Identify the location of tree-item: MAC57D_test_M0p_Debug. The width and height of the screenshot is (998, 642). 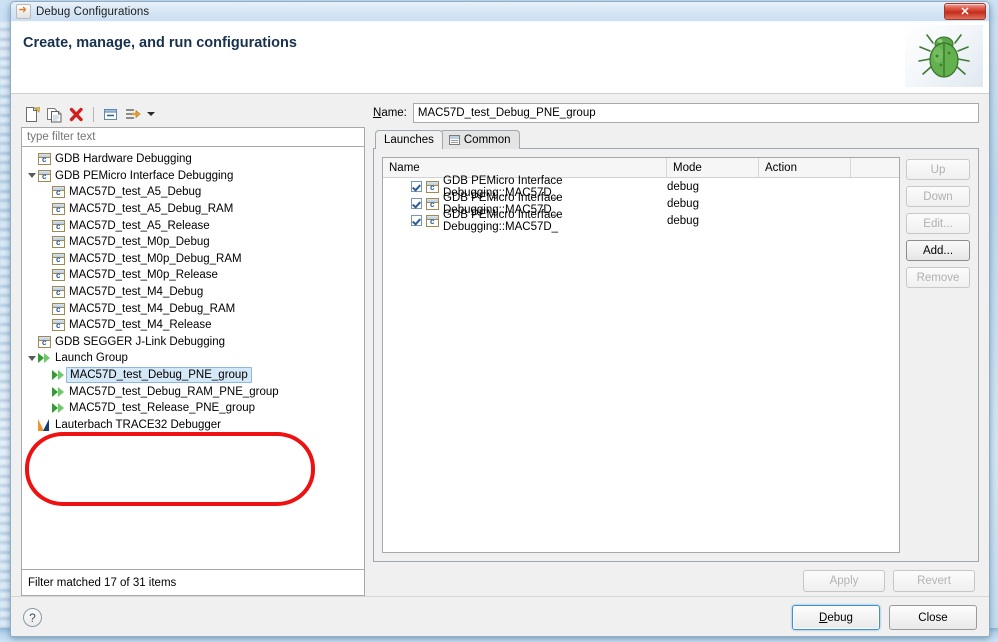
(193, 242).